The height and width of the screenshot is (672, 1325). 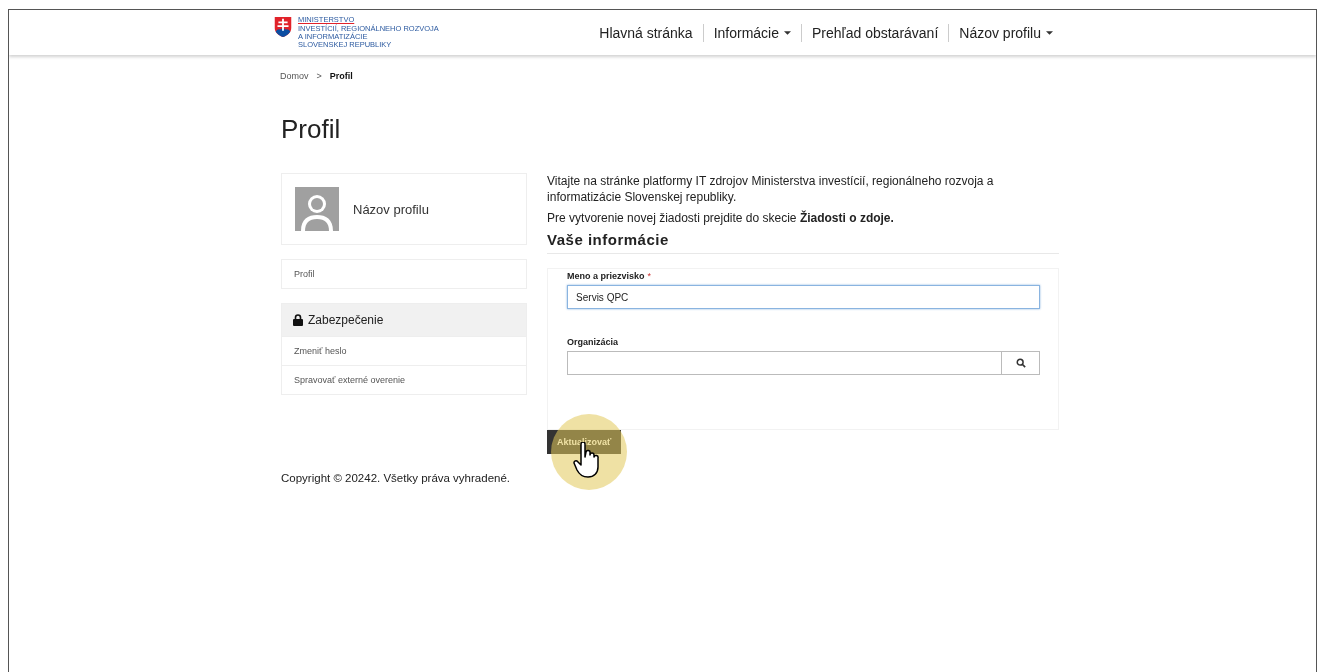 I want to click on sidebar-item: Zmeniť heslo, so click(x=404, y=350).